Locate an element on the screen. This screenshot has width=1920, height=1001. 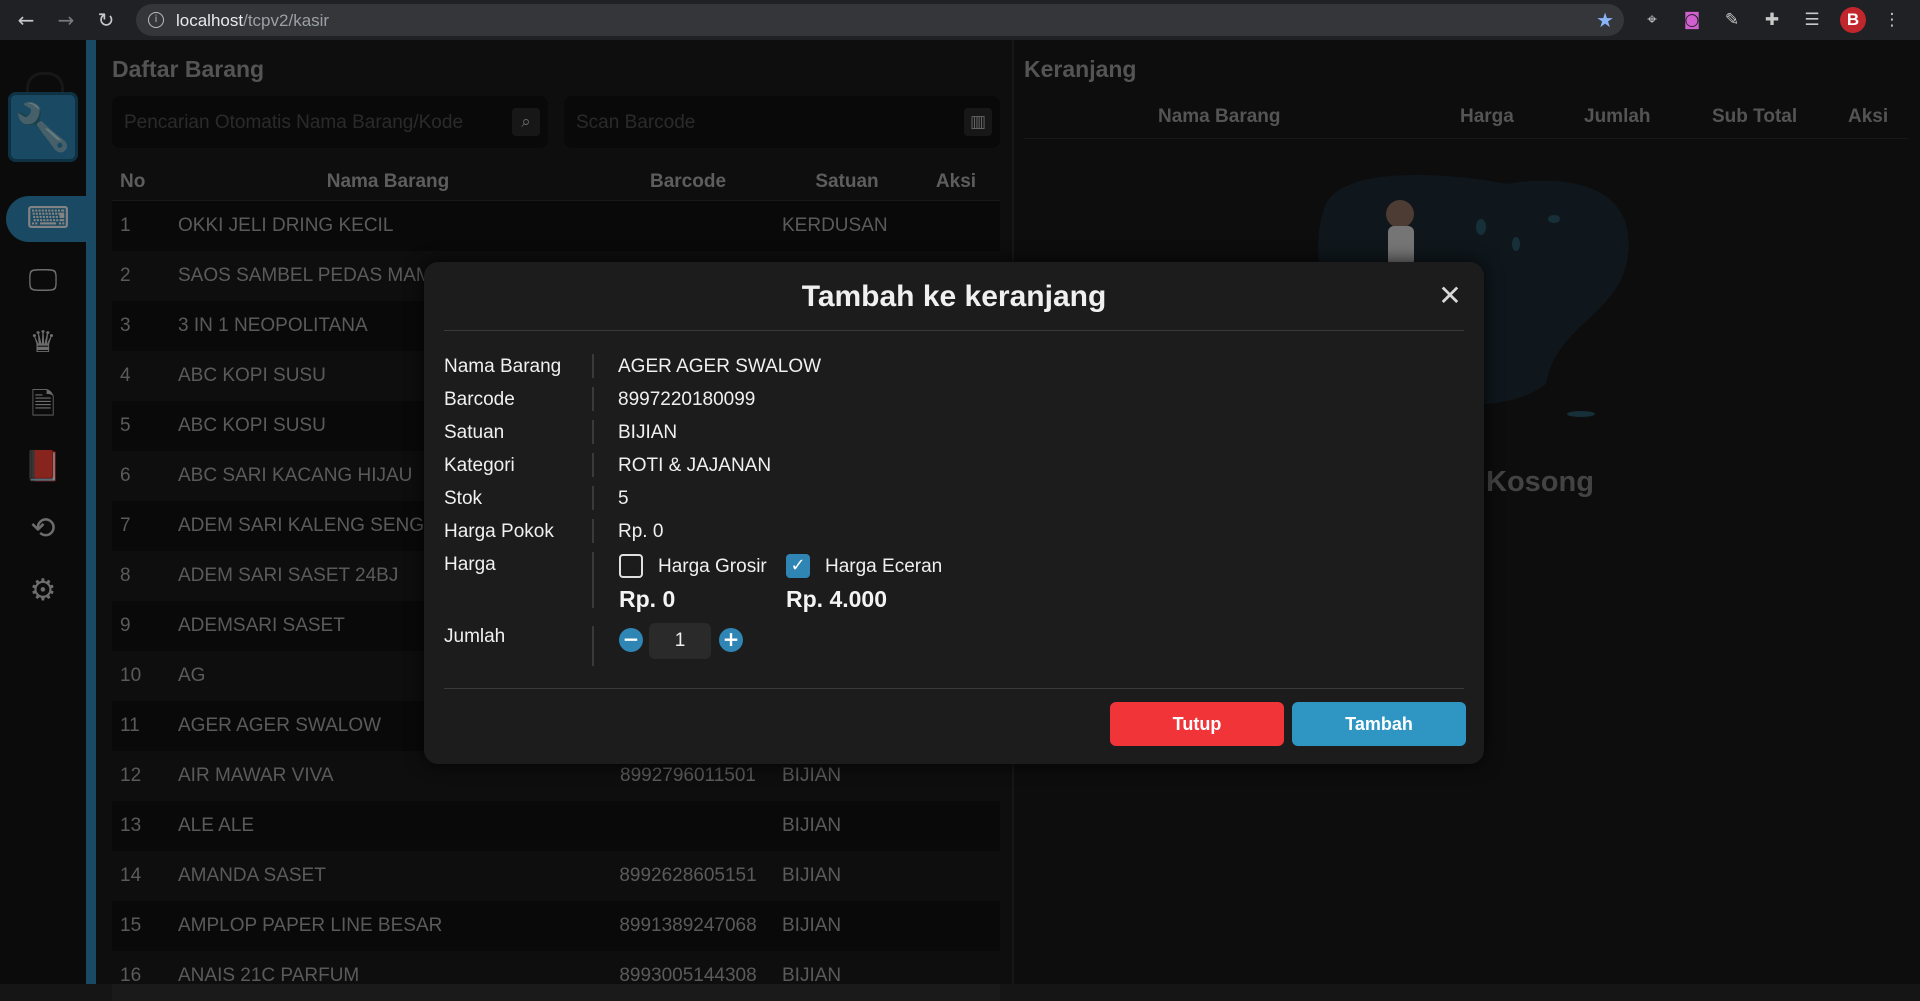
color-extension-icon: ◙ is located at coordinates (1692, 20).